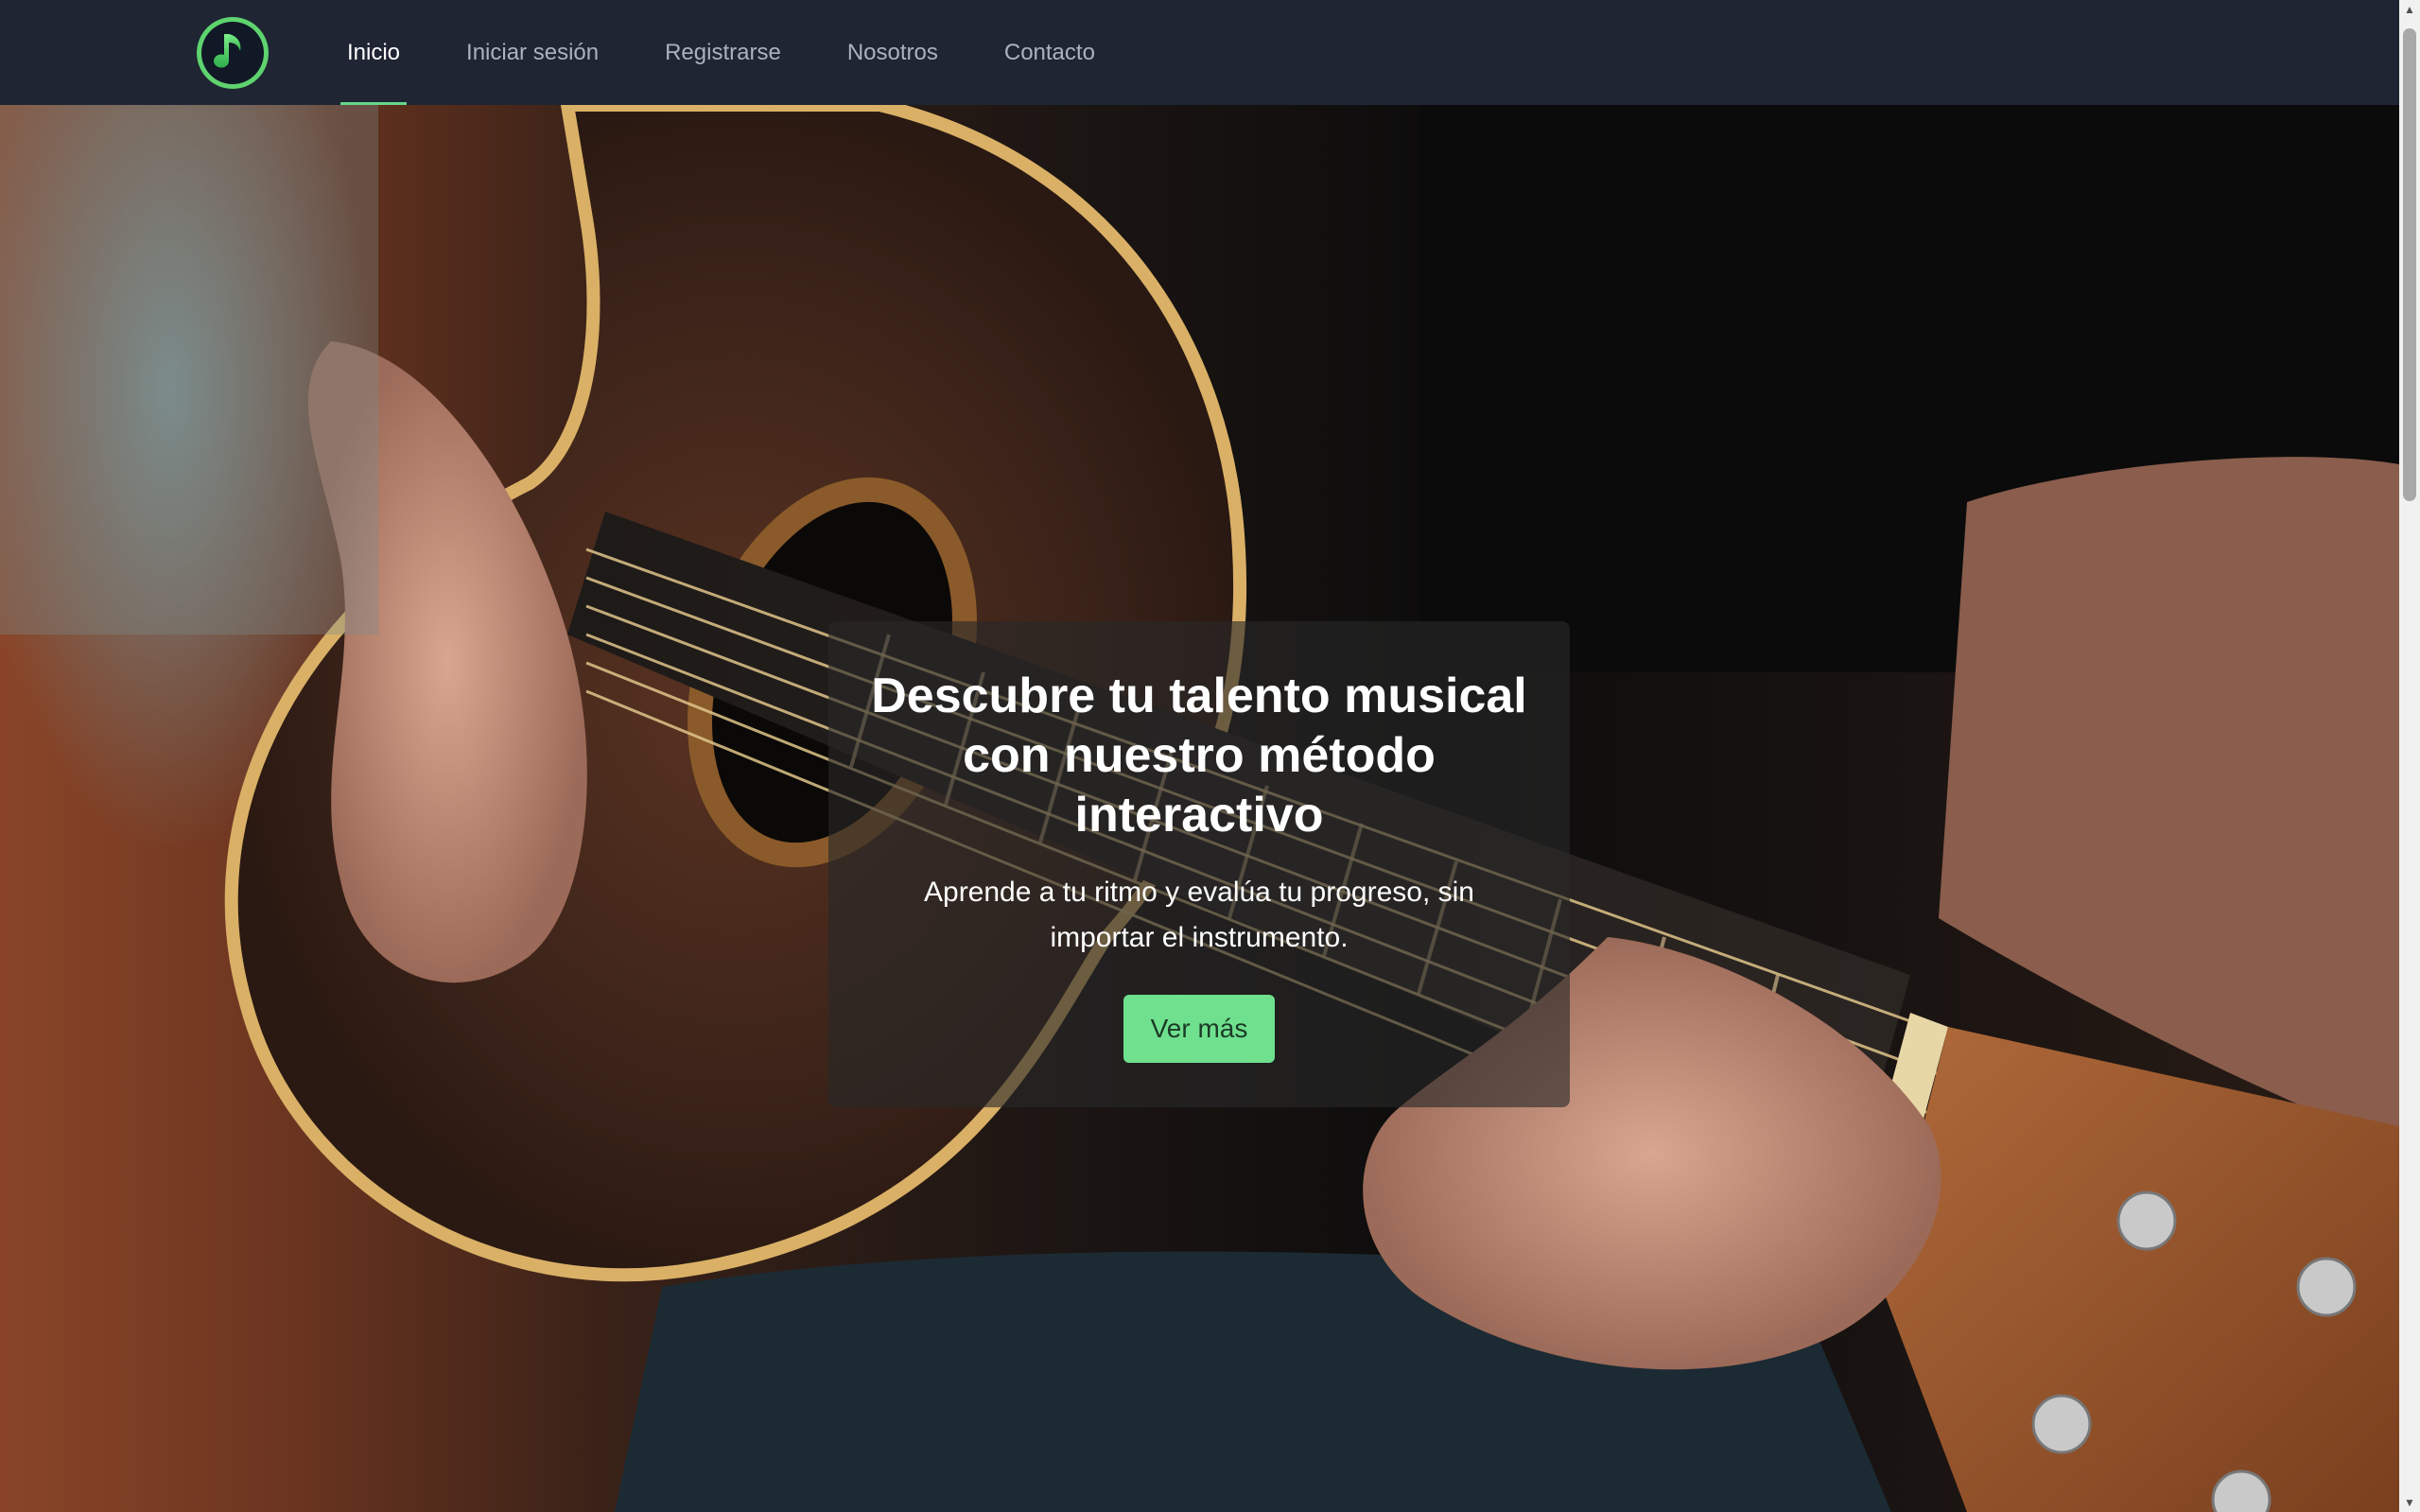 The width and height of the screenshot is (2420, 1512). Describe the element at coordinates (2409, 1502) in the screenshot. I see `scroll-down-icon: ▼` at that location.